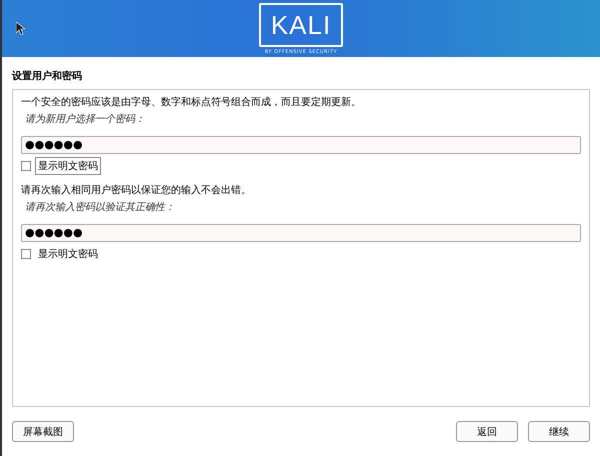 This screenshot has height=456, width=600. Describe the element at coordinates (487, 431) in the screenshot. I see `back-button: 返回` at that location.